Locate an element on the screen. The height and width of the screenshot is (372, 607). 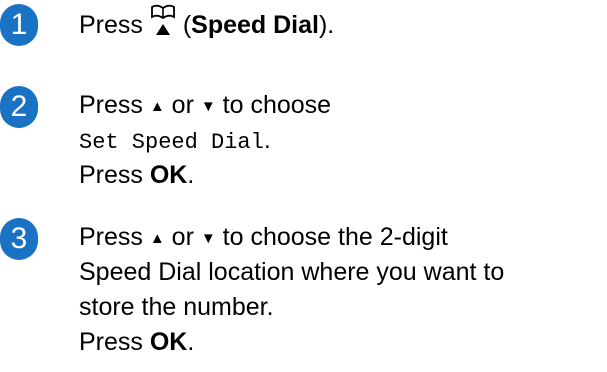
line-text: to choose the 2-digit is located at coordinates (335, 237).